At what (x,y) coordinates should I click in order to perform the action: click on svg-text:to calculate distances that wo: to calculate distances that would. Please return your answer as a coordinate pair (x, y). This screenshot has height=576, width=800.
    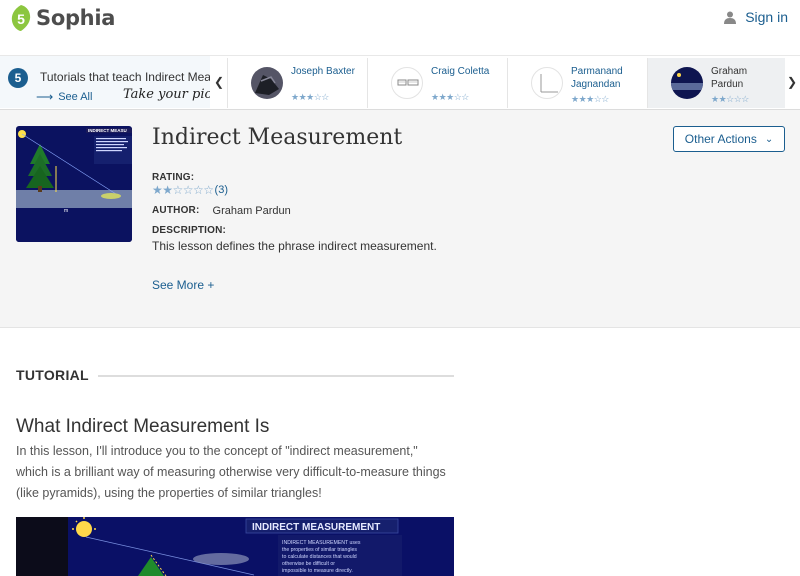
    Looking at the image, I should click on (319, 557).